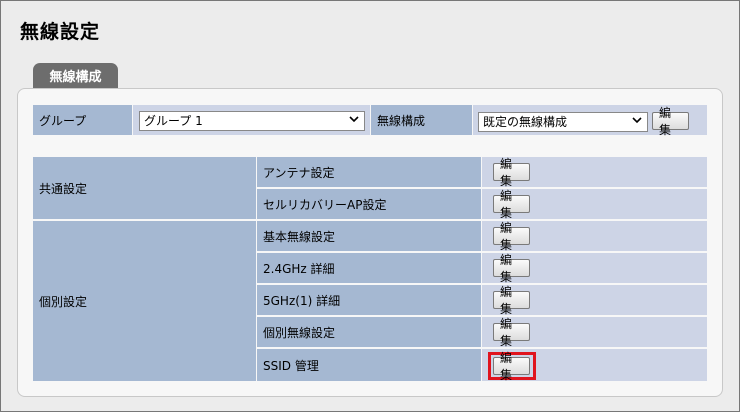 The height and width of the screenshot is (412, 740). I want to click on common-settings-label: 共通設定, so click(144, 188).